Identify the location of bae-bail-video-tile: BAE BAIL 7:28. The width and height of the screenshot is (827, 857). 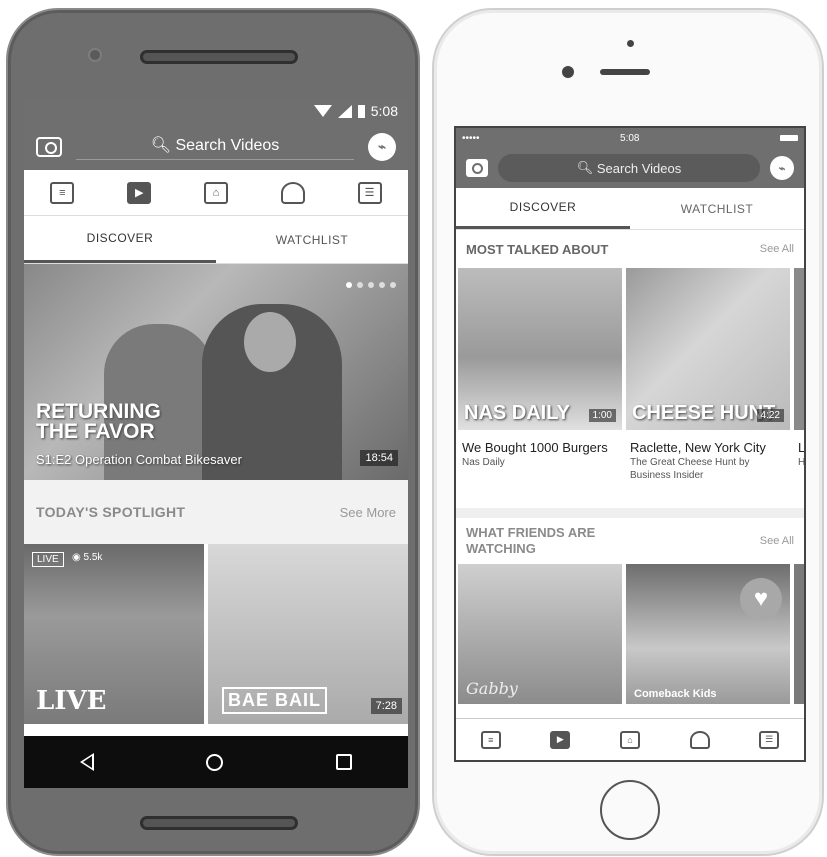
(308, 634).